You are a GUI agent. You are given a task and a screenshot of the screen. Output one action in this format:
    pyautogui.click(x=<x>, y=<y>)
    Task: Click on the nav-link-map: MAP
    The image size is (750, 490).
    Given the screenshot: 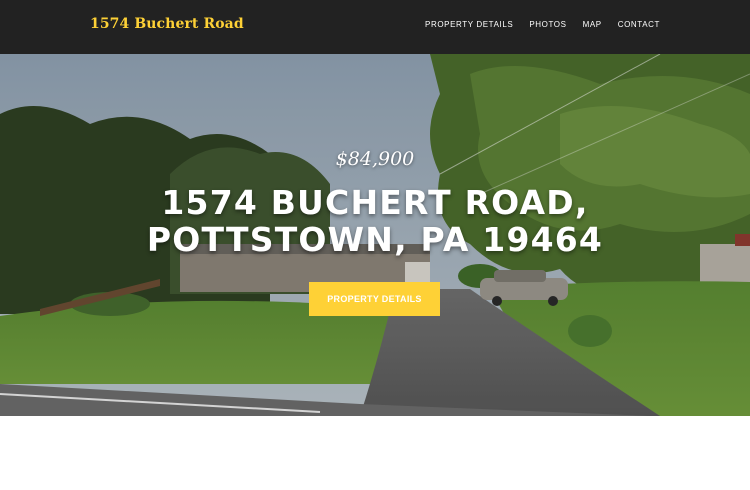 What is the action you would take?
    pyautogui.click(x=592, y=24)
    